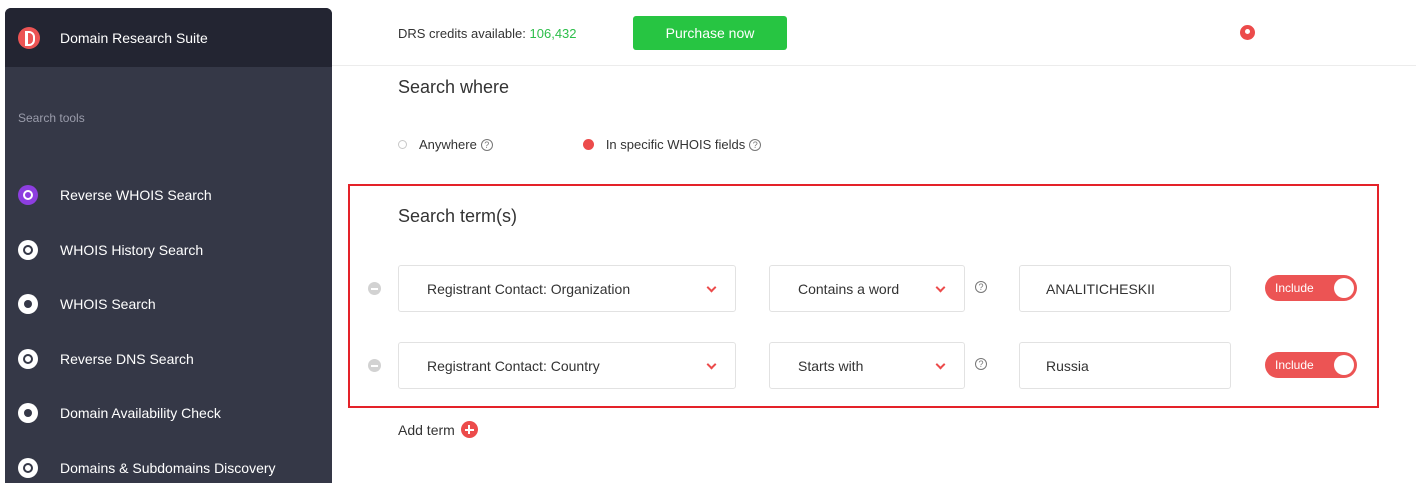 This screenshot has height=483, width=1416. What do you see at coordinates (1247, 32) in the screenshot?
I see `user-icon` at bounding box center [1247, 32].